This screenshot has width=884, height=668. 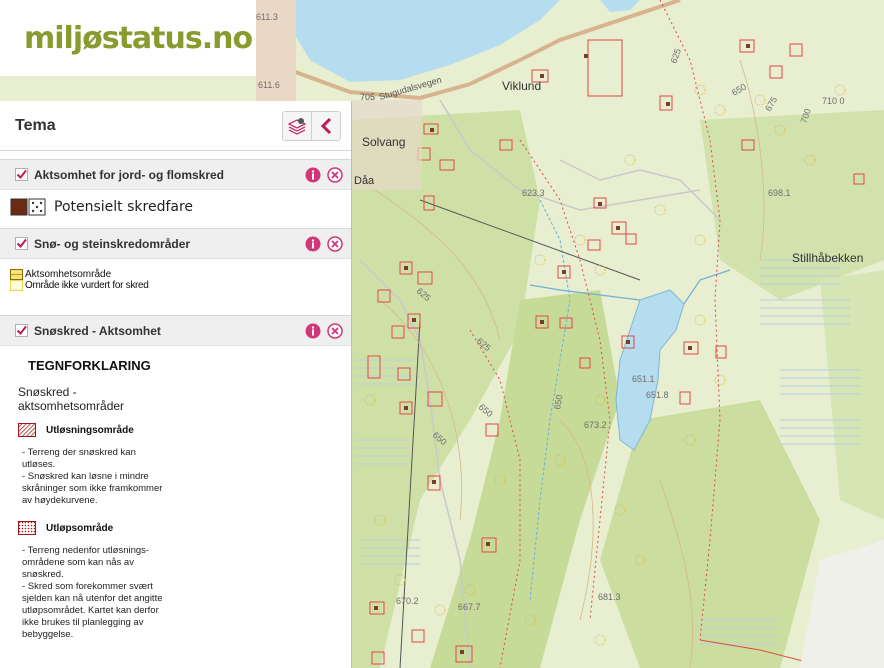 What do you see at coordinates (138, 38) in the screenshot?
I see `logo-text: miljøstatus.no` at bounding box center [138, 38].